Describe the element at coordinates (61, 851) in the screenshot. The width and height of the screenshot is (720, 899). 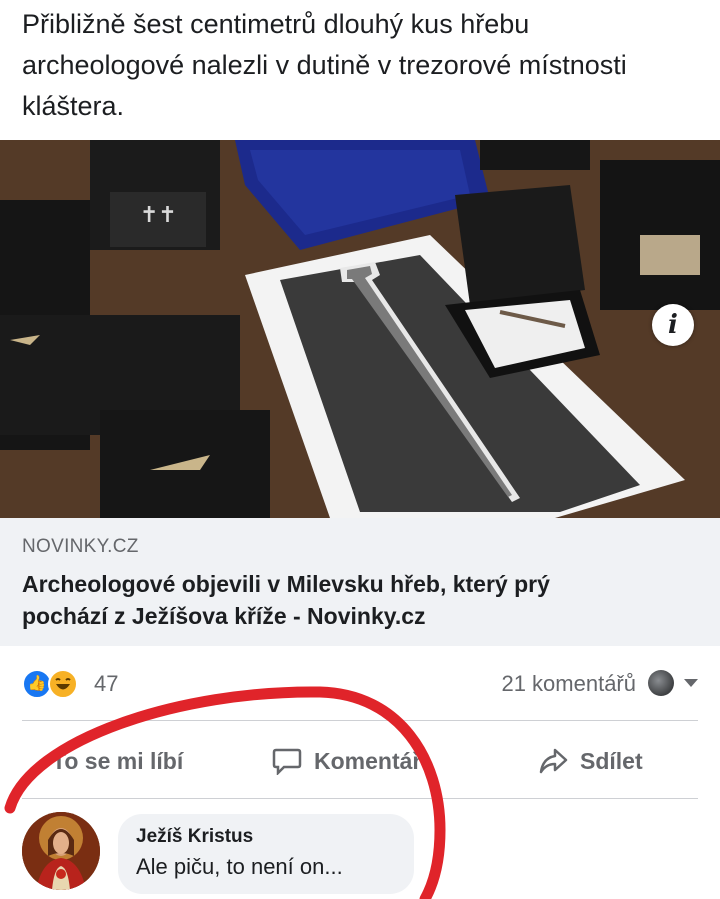
I see `avatar` at that location.